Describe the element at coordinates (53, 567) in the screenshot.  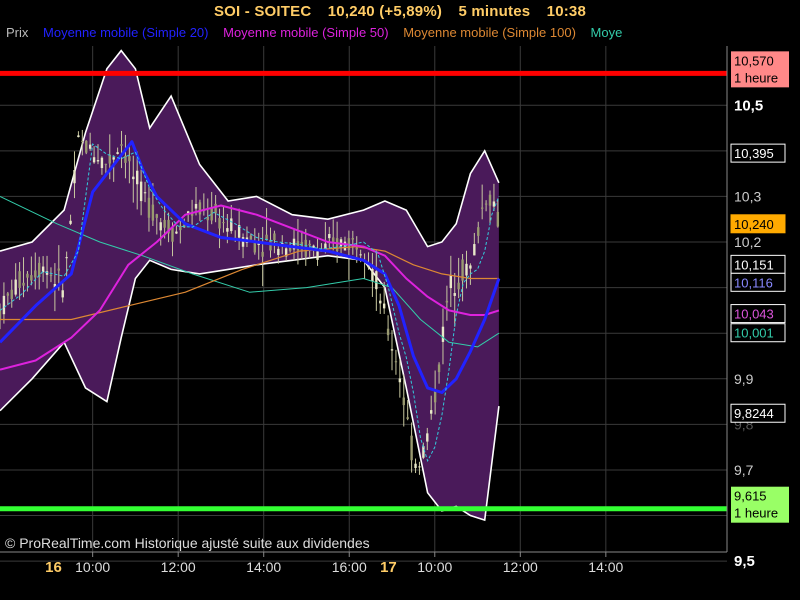
I see `x-day-label-0: 16` at that location.